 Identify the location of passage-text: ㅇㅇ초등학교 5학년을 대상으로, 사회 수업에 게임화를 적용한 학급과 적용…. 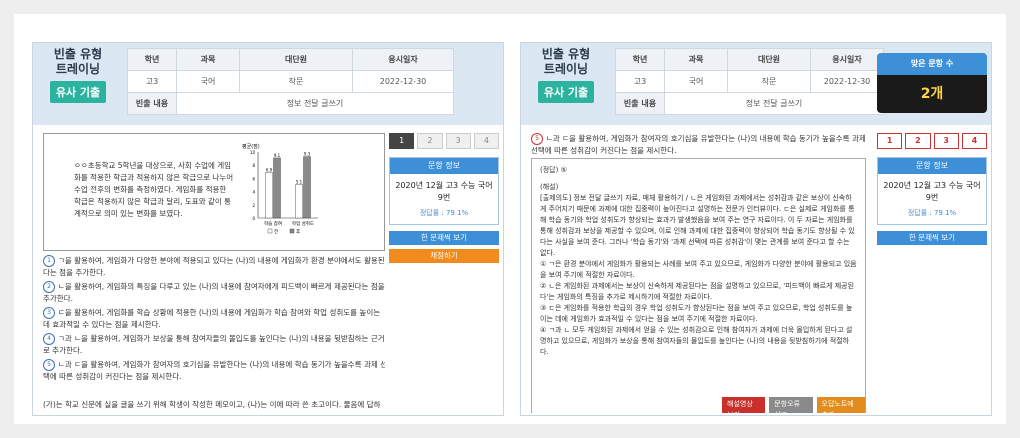
(154, 189).